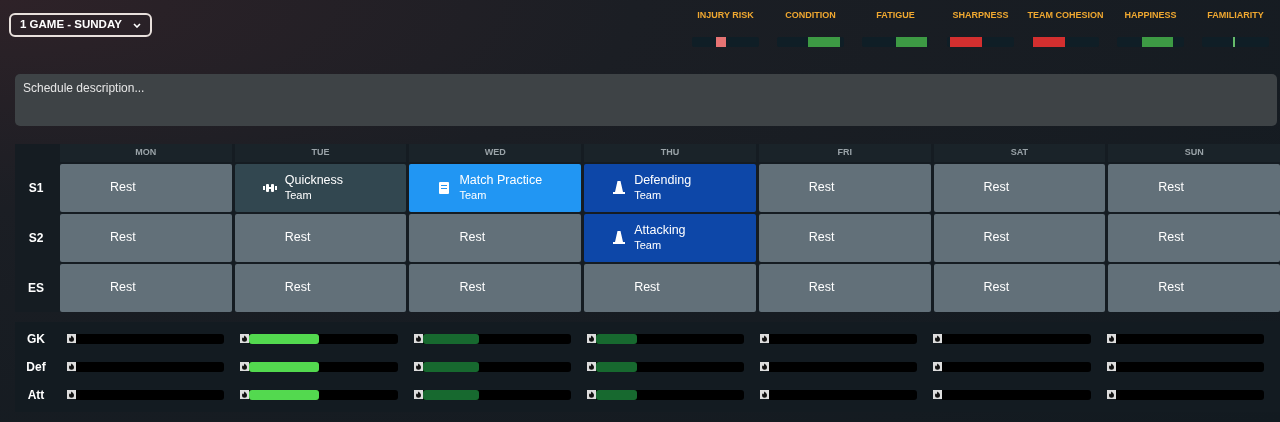  I want to click on indicator-label: HAPPINESS, so click(1150, 15).